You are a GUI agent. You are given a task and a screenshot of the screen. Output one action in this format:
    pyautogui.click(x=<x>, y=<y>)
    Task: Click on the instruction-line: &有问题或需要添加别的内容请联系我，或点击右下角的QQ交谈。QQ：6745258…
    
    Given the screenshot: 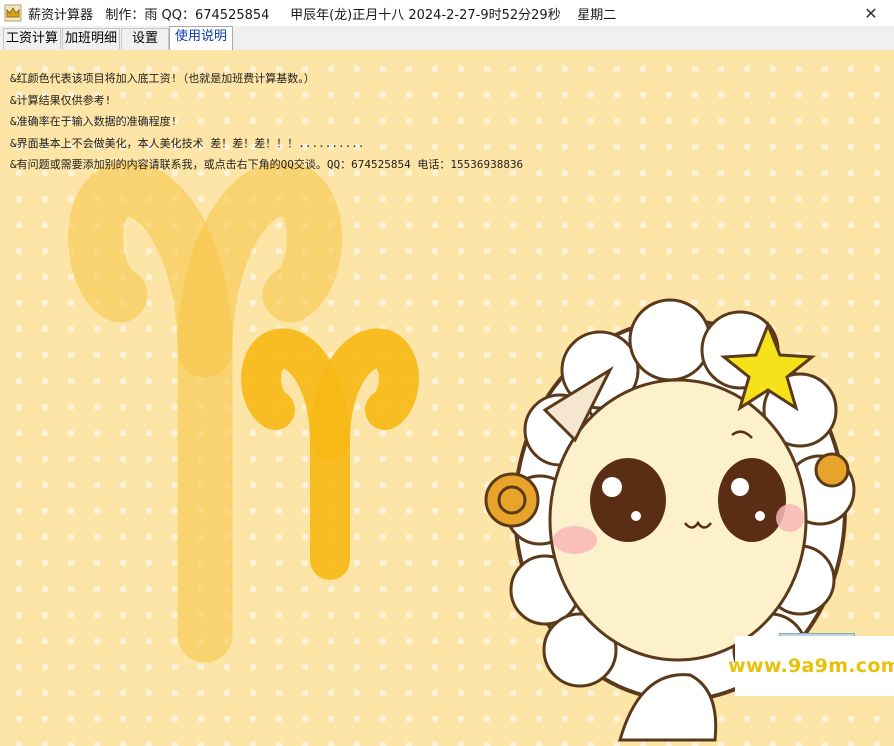 What is the action you would take?
    pyautogui.click(x=267, y=164)
    